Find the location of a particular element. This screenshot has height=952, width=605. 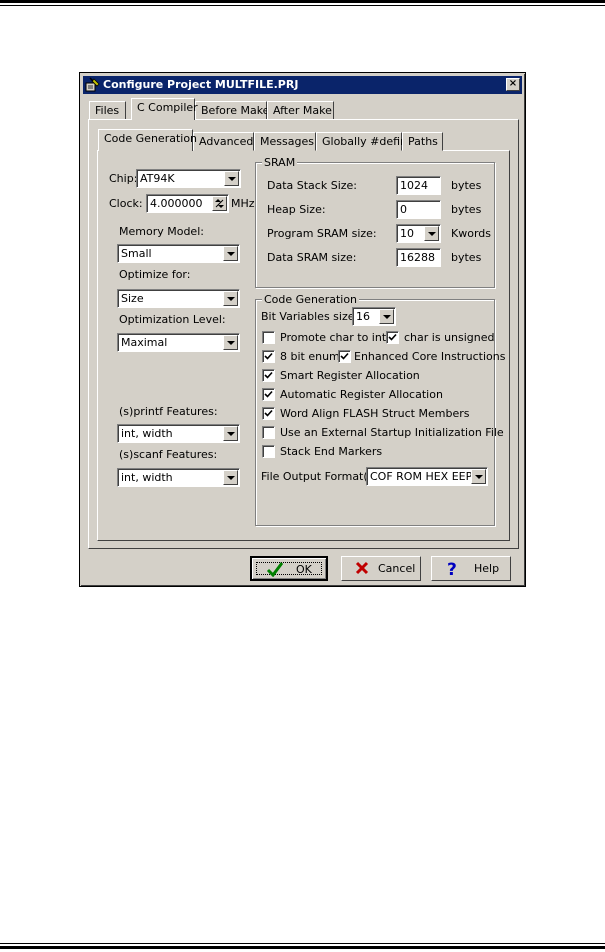

enhanced-core-checkbox is located at coordinates (344, 356).